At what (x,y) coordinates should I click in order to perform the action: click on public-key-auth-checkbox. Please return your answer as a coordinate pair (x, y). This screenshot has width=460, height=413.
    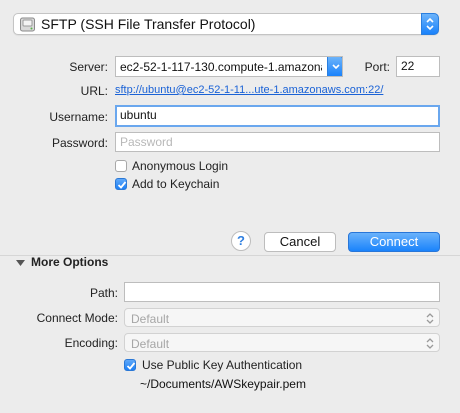
    Looking at the image, I should click on (130, 365).